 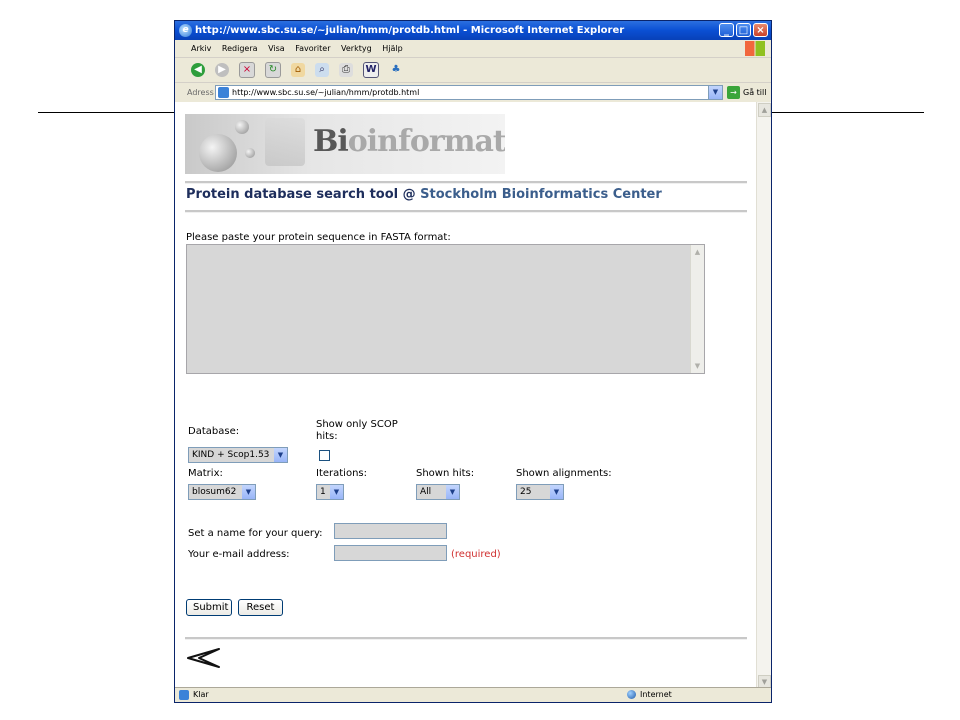 I want to click on status-bar: Klar Internet, so click(x=473, y=694).